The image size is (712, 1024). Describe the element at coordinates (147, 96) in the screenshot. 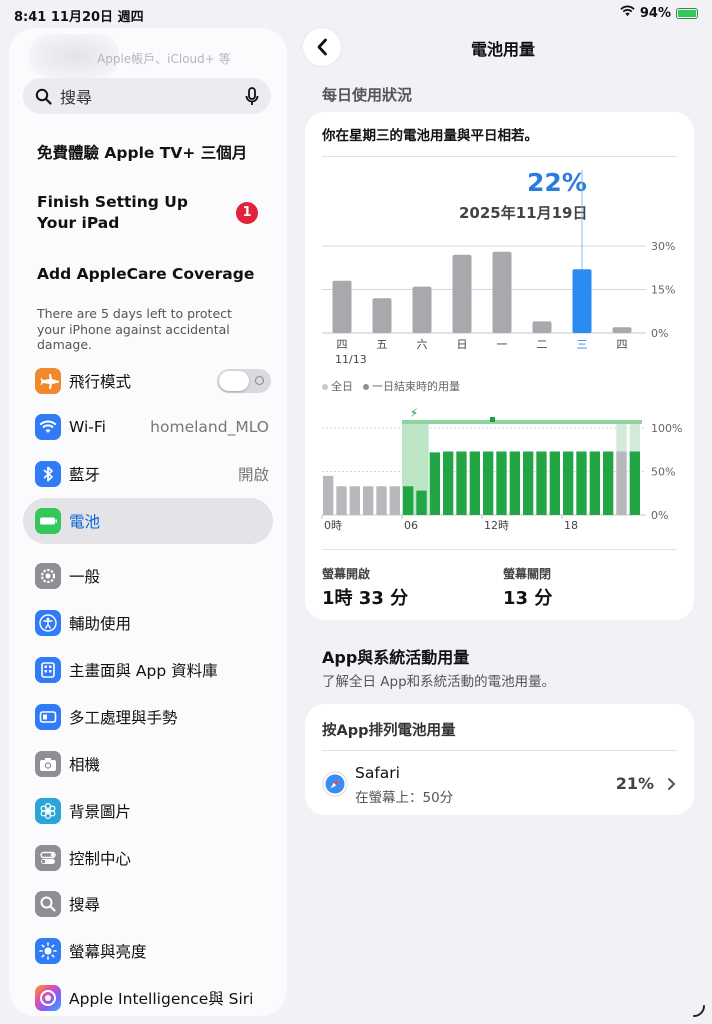

I see `search-field: 搜尋` at that location.